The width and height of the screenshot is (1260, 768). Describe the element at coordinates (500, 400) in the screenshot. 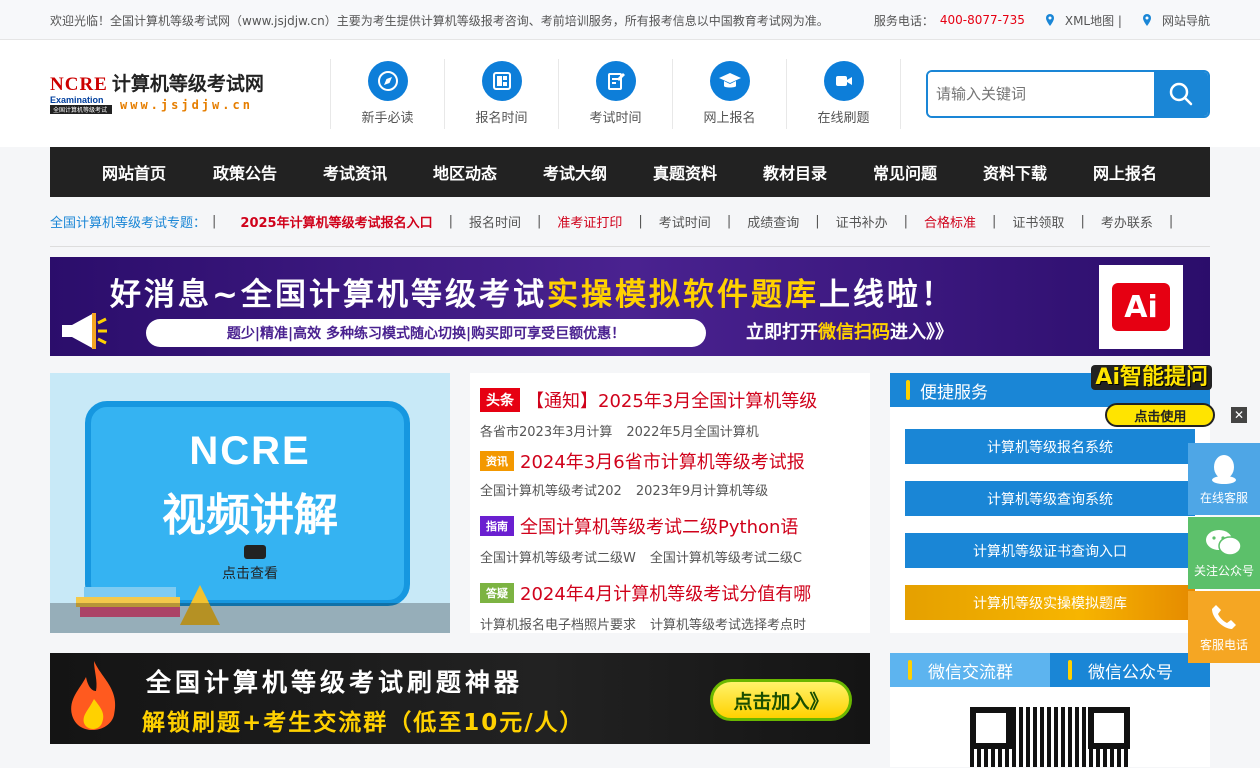

I see `news-tag: 头条` at that location.